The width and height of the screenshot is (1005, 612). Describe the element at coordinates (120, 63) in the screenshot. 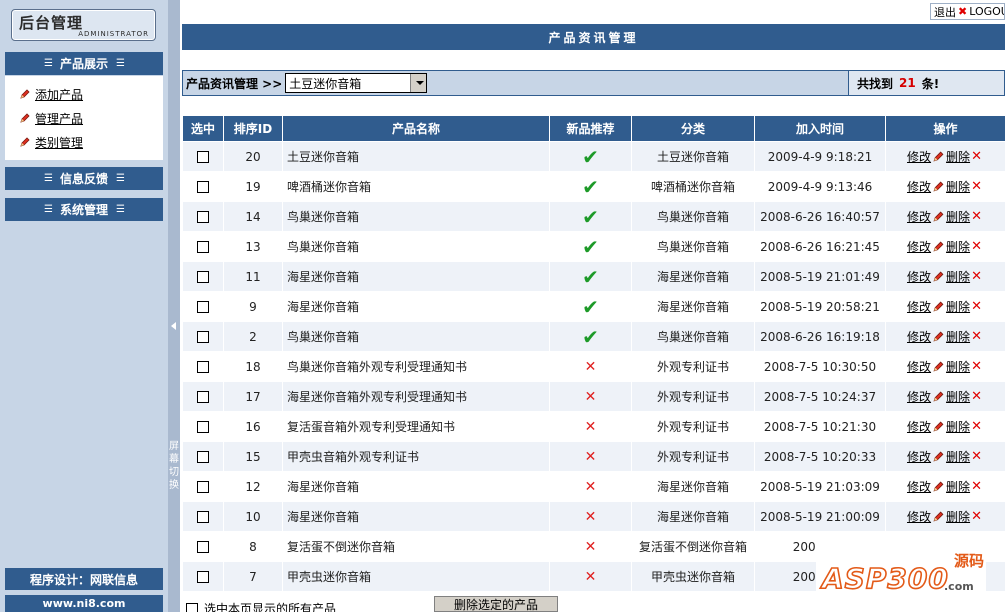

I see `menu-bars-icon: ☰` at that location.